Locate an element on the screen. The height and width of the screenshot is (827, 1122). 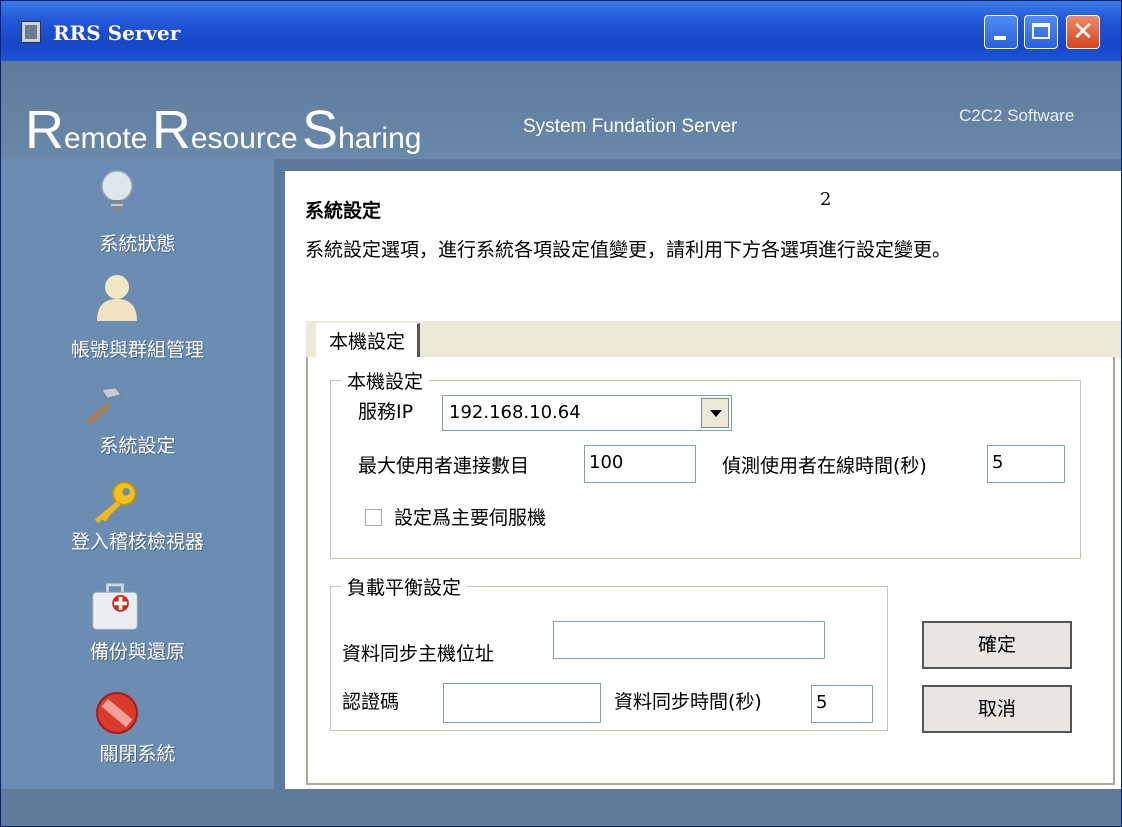
sync-host-label: 資料同步主機位址 is located at coordinates (418, 654).